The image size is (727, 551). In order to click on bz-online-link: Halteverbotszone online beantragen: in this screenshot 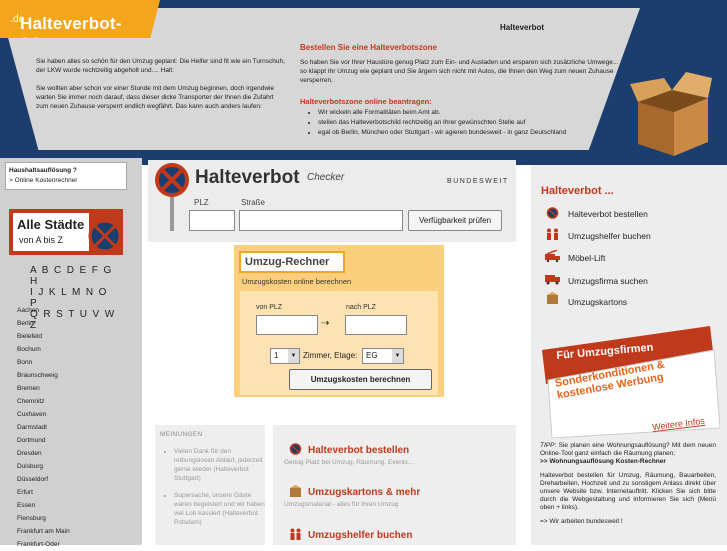, I will do `click(366, 101)`.